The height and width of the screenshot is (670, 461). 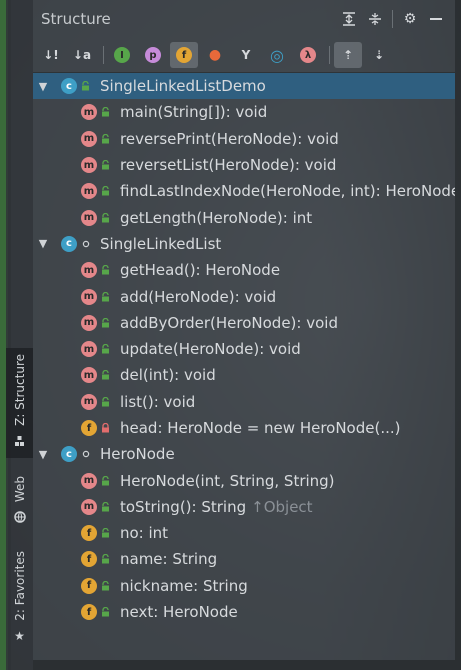 I want to click on class-node: ▼ c SingleLinkedListDemo, so click(x=244, y=86).